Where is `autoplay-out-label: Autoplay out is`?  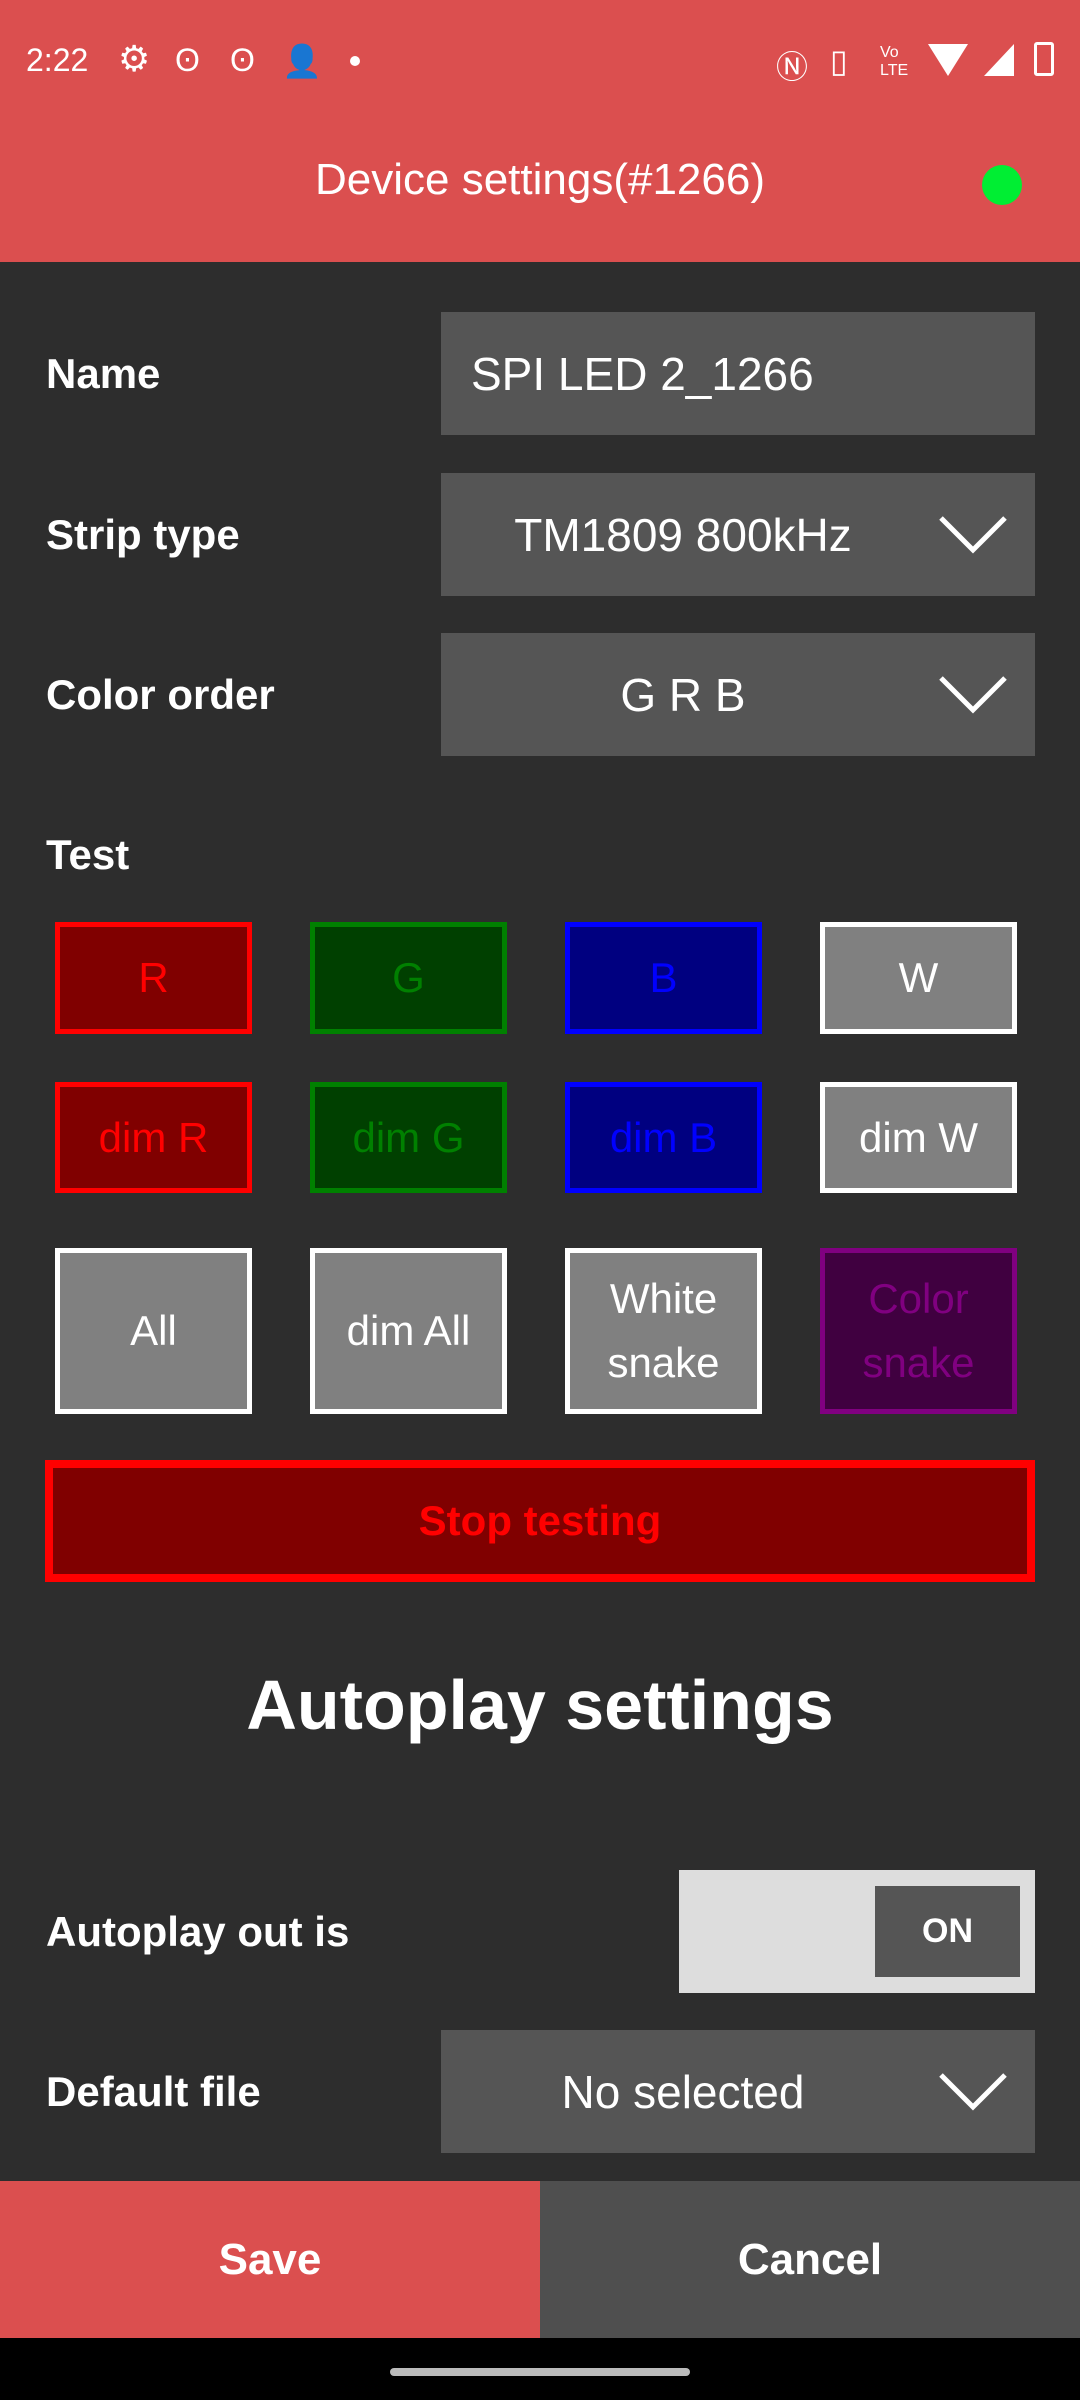
autoplay-out-label: Autoplay out is is located at coordinates (198, 1931).